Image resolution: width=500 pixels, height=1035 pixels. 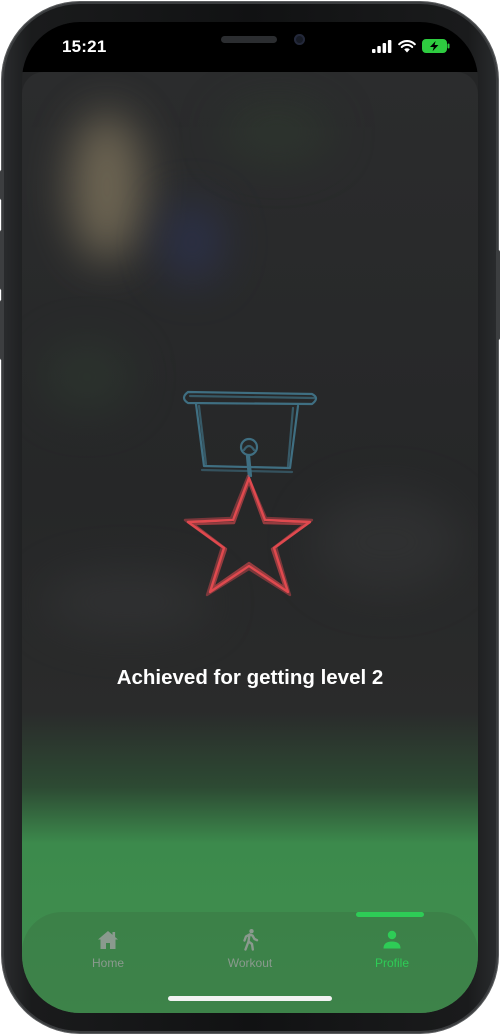 I want to click on active-tab-indicator, so click(x=390, y=914).